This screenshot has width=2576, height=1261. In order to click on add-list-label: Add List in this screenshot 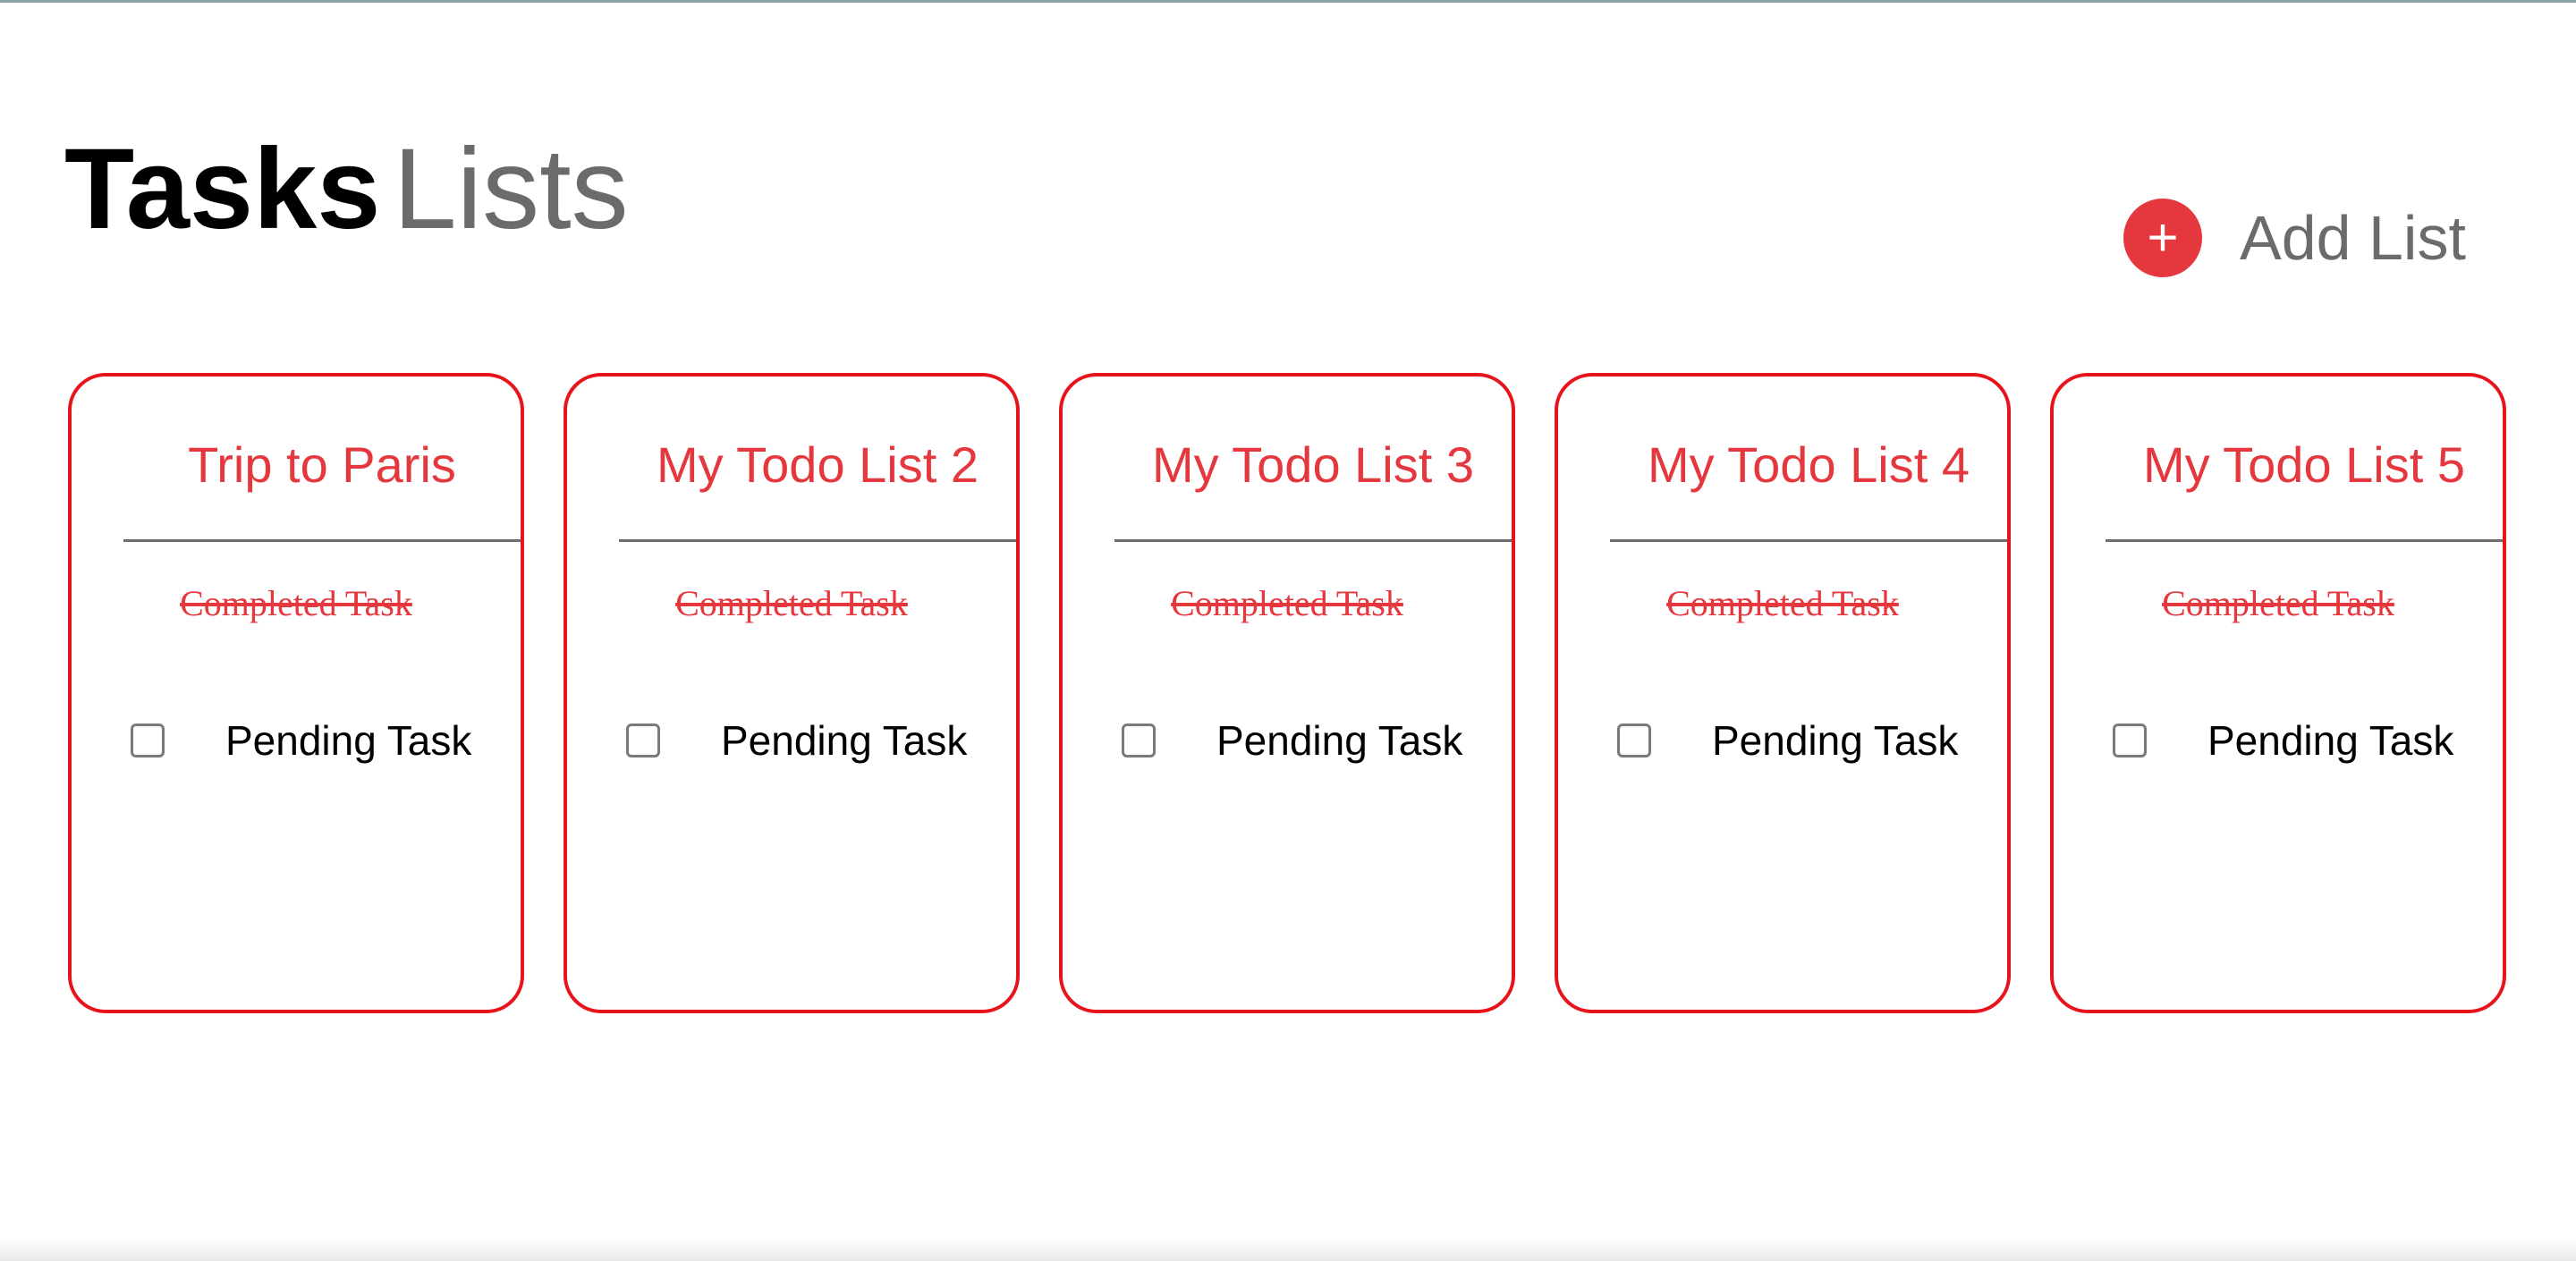, I will do `click(2353, 238)`.